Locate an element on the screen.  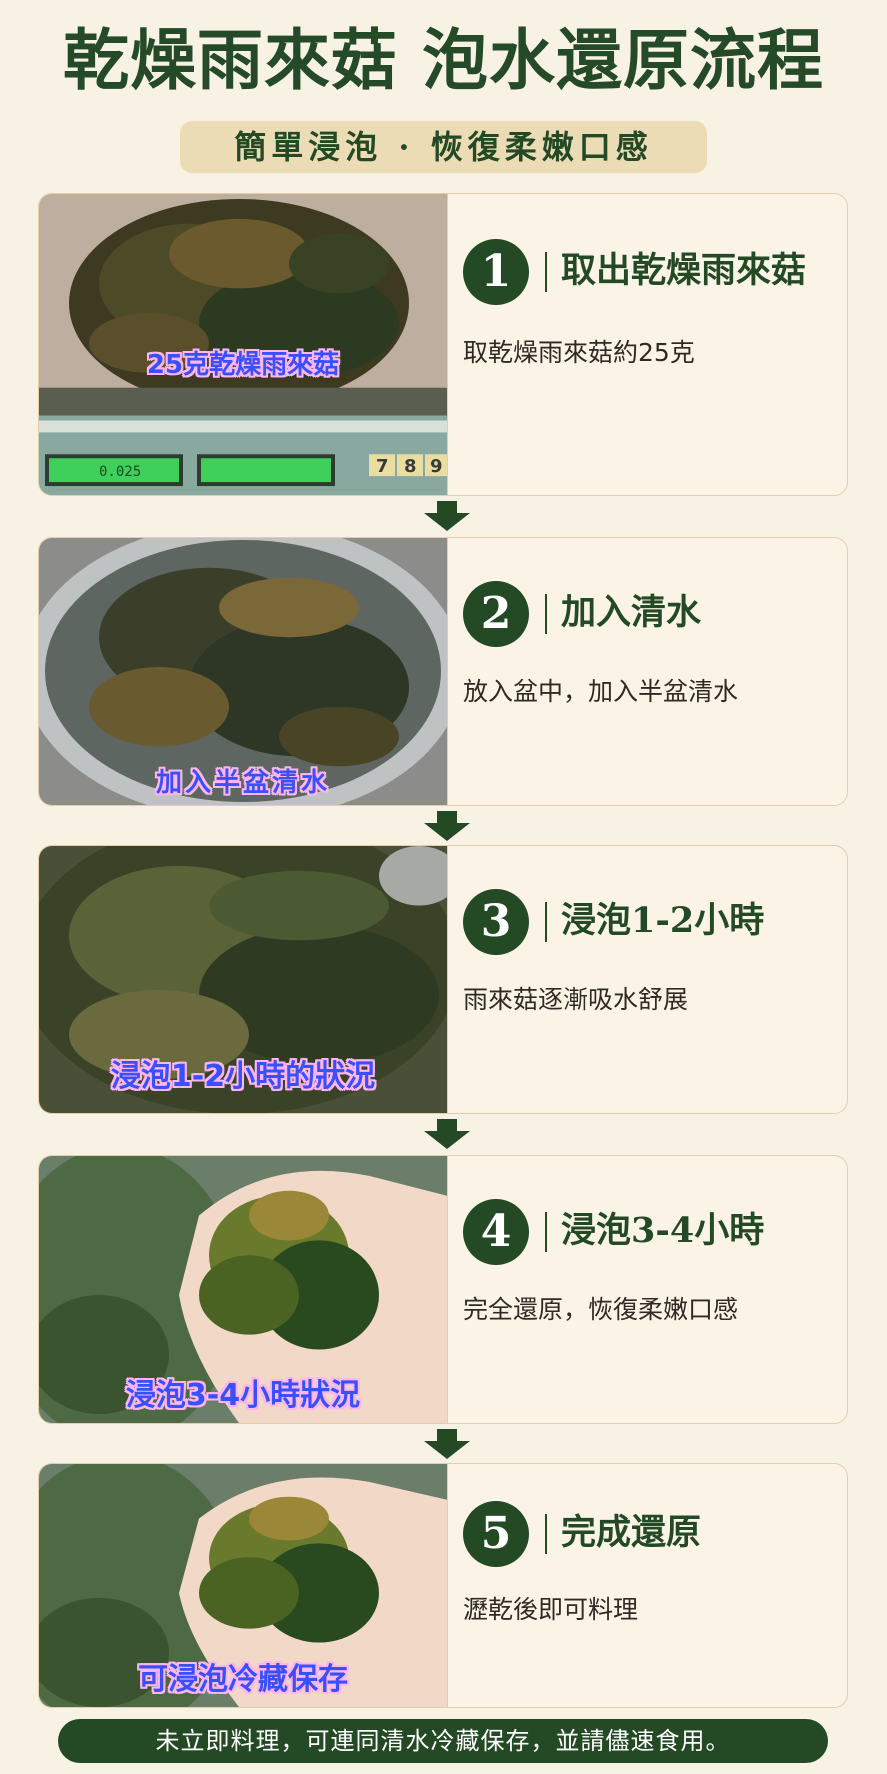
step-5-description: 瀝乾後即可料理 is located at coordinates (551, 1609).